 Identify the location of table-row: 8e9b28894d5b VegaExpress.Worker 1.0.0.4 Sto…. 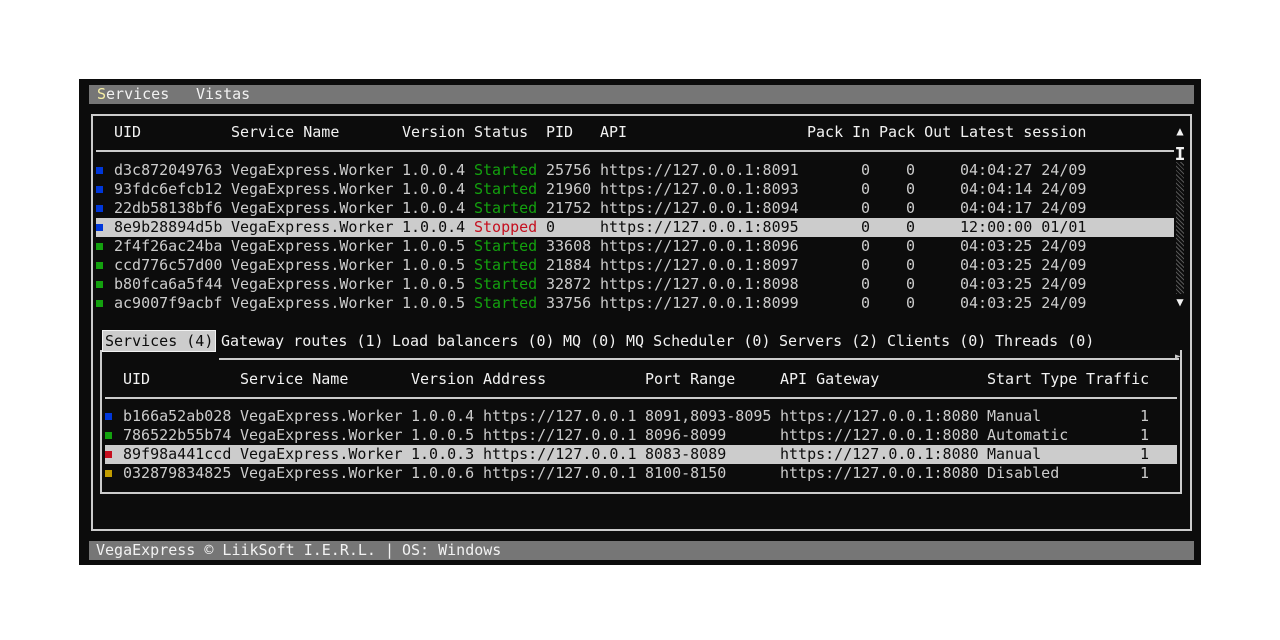
(635, 227).